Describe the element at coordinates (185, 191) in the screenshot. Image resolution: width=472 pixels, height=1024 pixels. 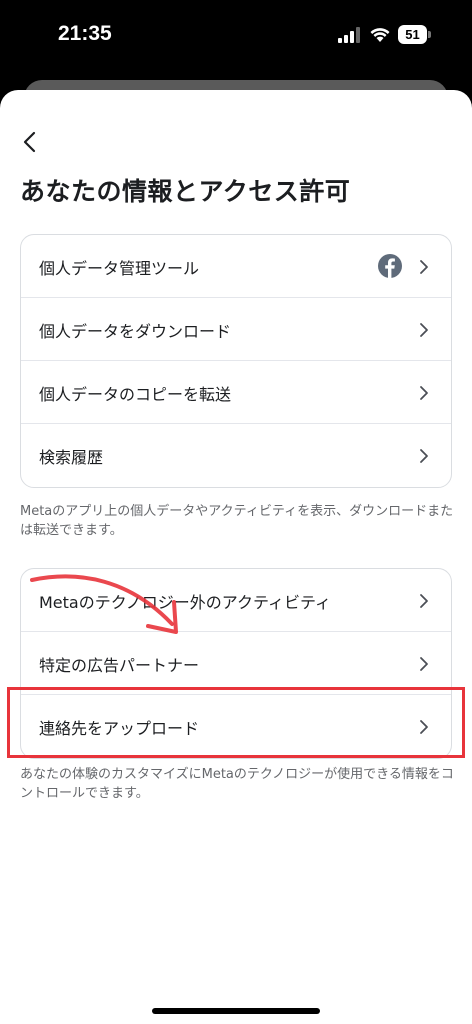
I see `page-title: あなたの情報とアクセス許可` at that location.